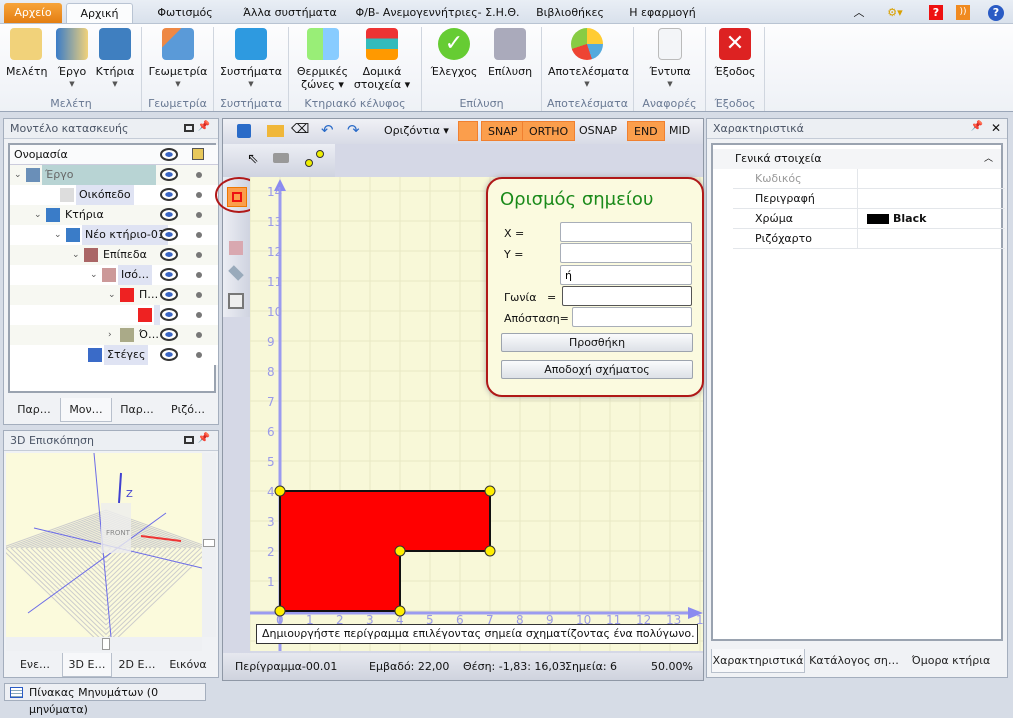  What do you see at coordinates (869, 199) in the screenshot?
I see `property-row: Περιγραφή` at bounding box center [869, 199].